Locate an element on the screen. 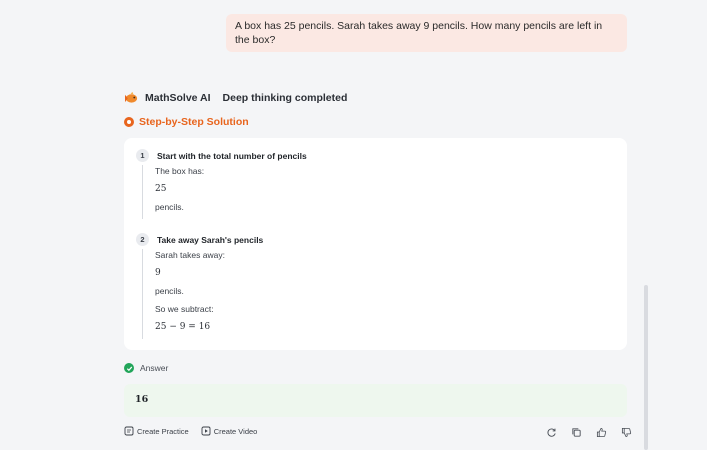 This screenshot has height=450, width=707. assistant-header: MathSolve AI Deep thinking completed is located at coordinates (235, 97).